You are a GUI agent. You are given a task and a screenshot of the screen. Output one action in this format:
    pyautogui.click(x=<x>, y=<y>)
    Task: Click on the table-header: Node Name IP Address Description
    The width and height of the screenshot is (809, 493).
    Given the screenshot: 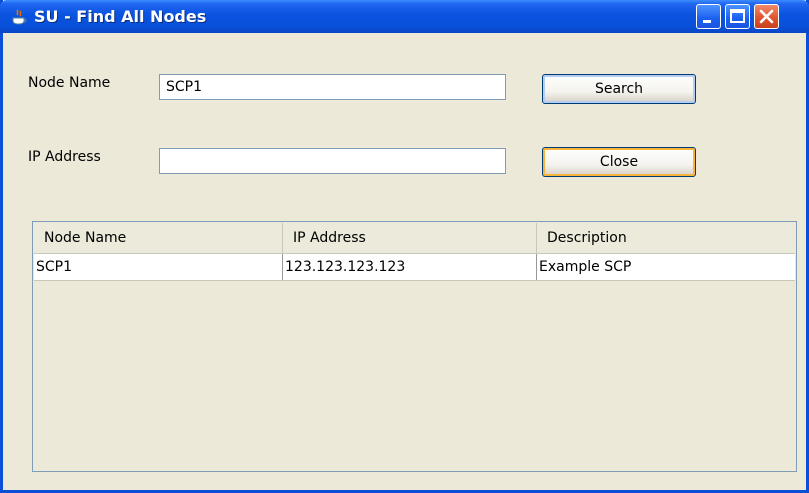 What is the action you would take?
    pyautogui.click(x=414, y=238)
    